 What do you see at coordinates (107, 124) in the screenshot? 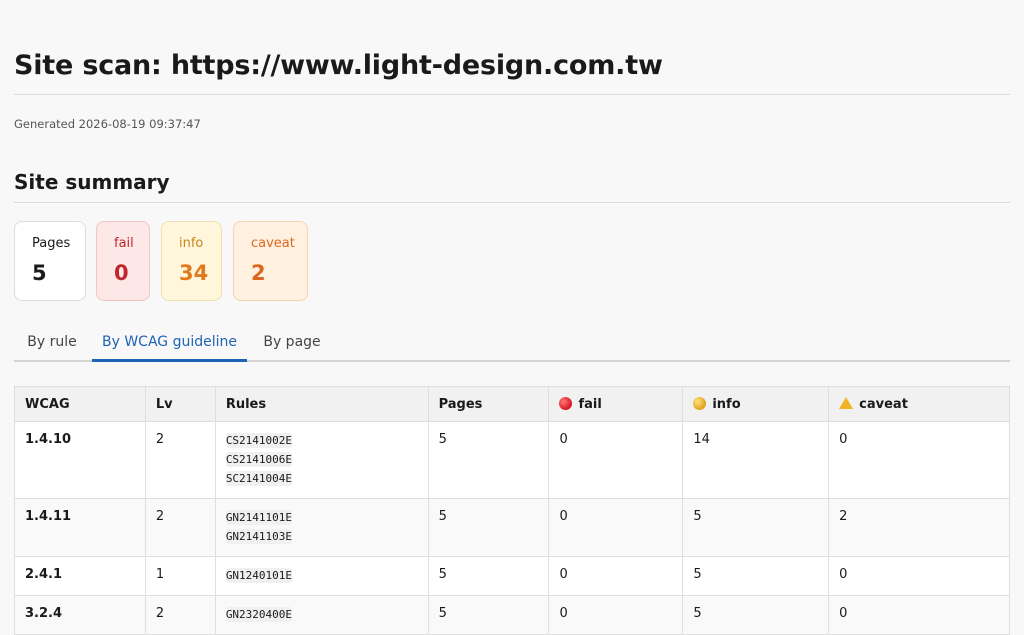
I see `generated-timestamp: Generated 2026-08-19 09:37:47` at bounding box center [107, 124].